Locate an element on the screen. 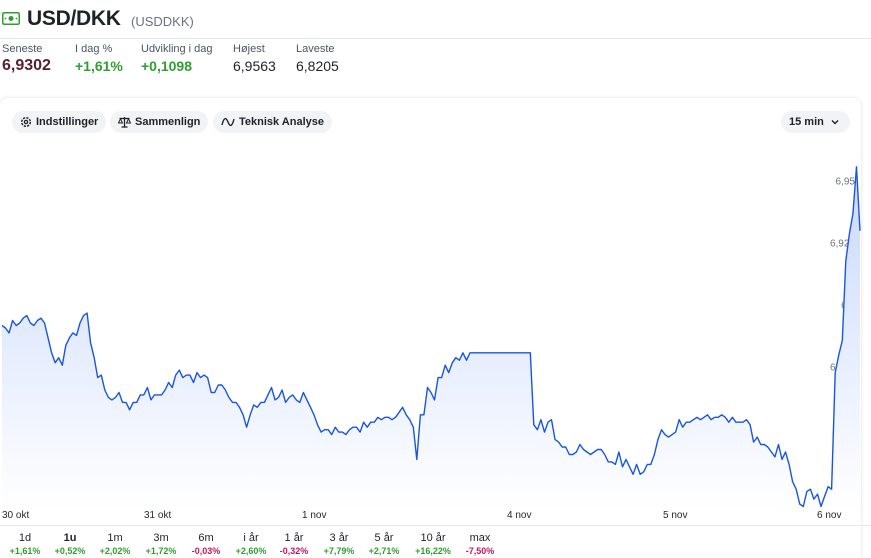 This screenshot has height=558, width=871. x-axis-labels: 30 okt 31 okt 1 nov 4 nov 5 nov 6 nov is located at coordinates (435, 517).